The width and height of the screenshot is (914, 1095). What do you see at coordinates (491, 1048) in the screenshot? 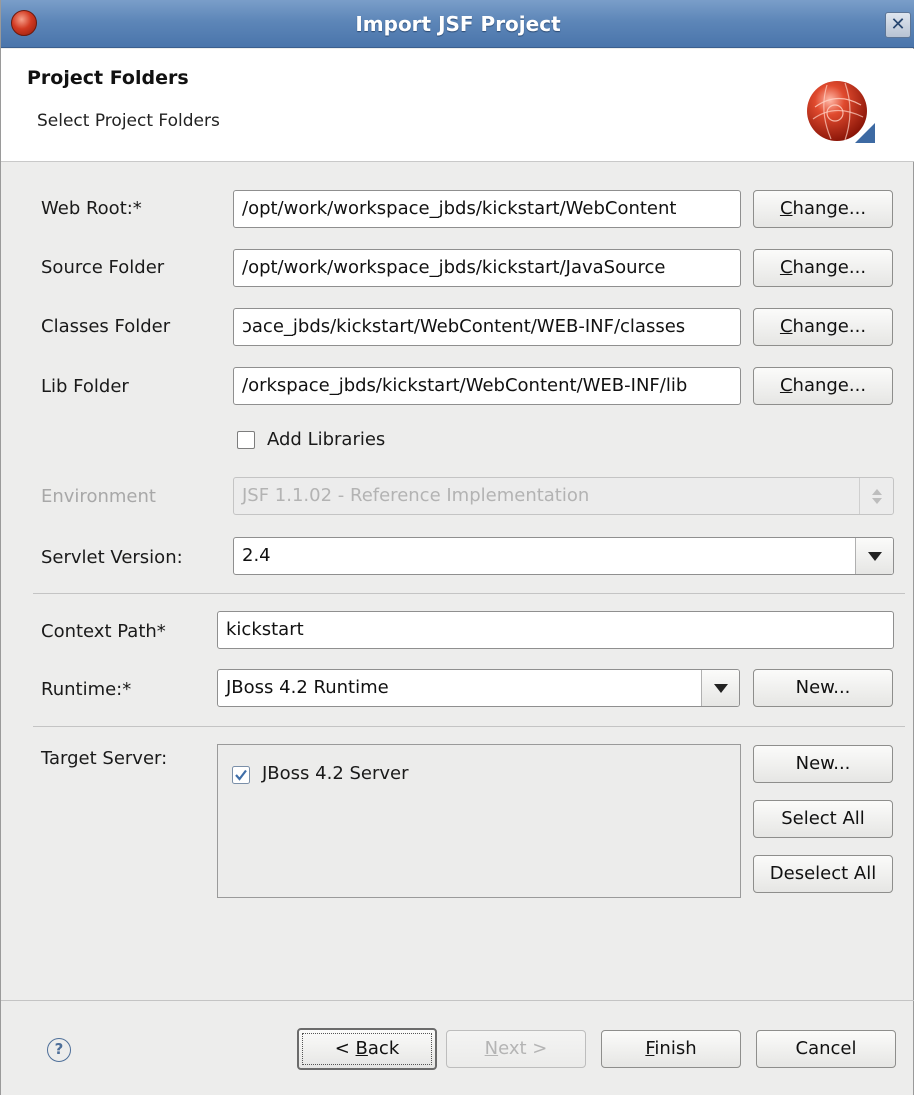
I see `mnemonic: N` at bounding box center [491, 1048].